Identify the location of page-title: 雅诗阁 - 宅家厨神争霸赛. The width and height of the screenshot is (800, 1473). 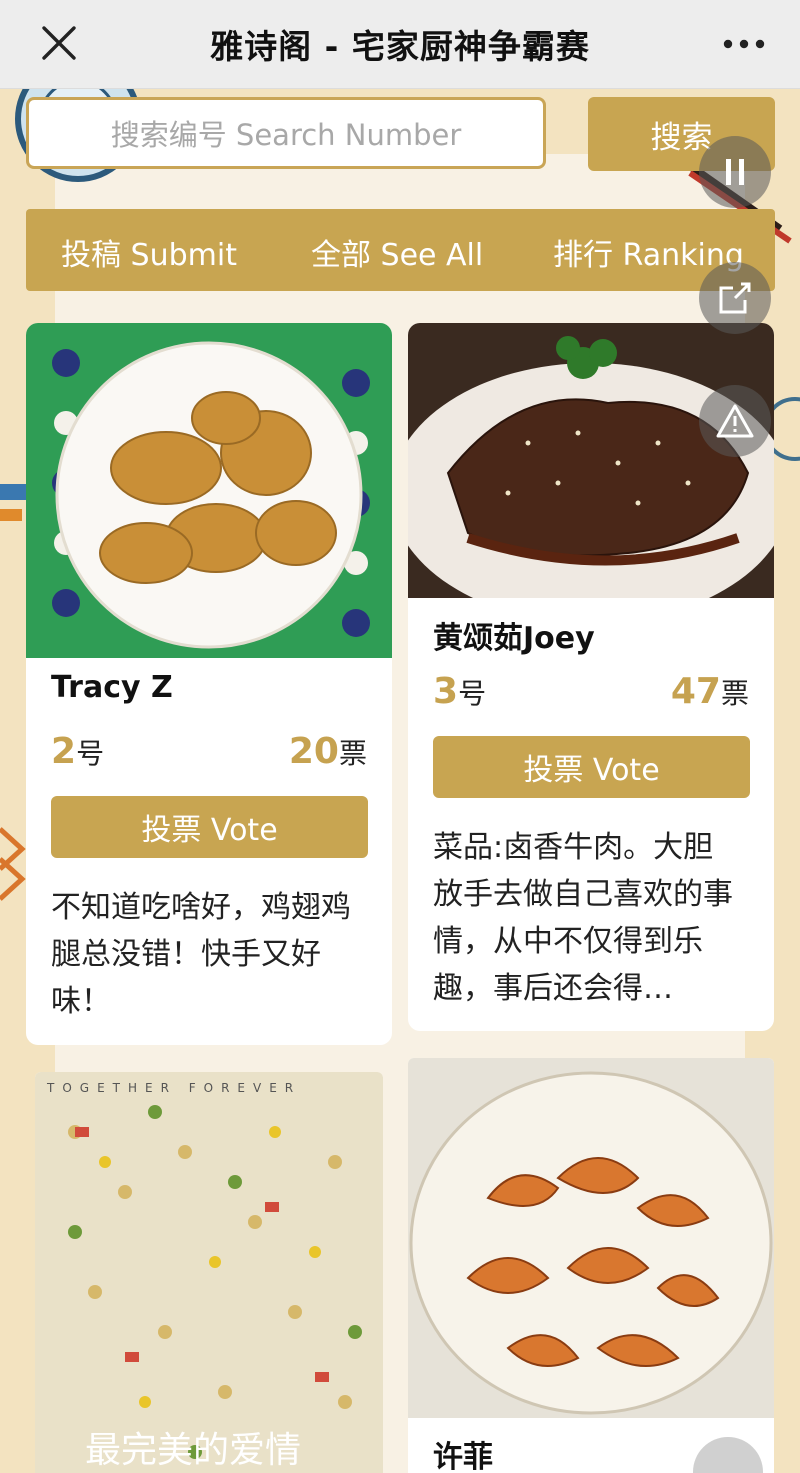
(400, 46).